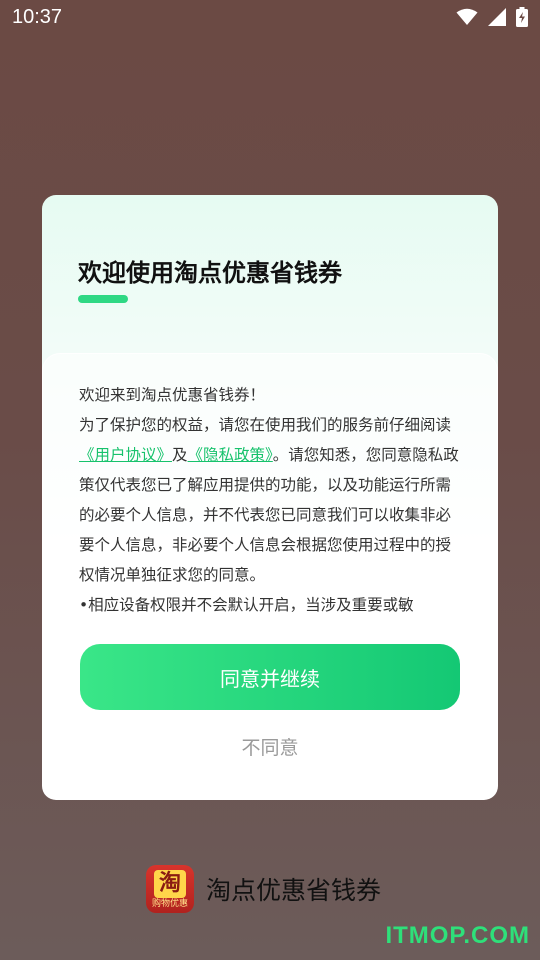 This screenshot has width=540, height=960. I want to click on privacy-policy-link: 《隐私政策》, so click(230, 455).